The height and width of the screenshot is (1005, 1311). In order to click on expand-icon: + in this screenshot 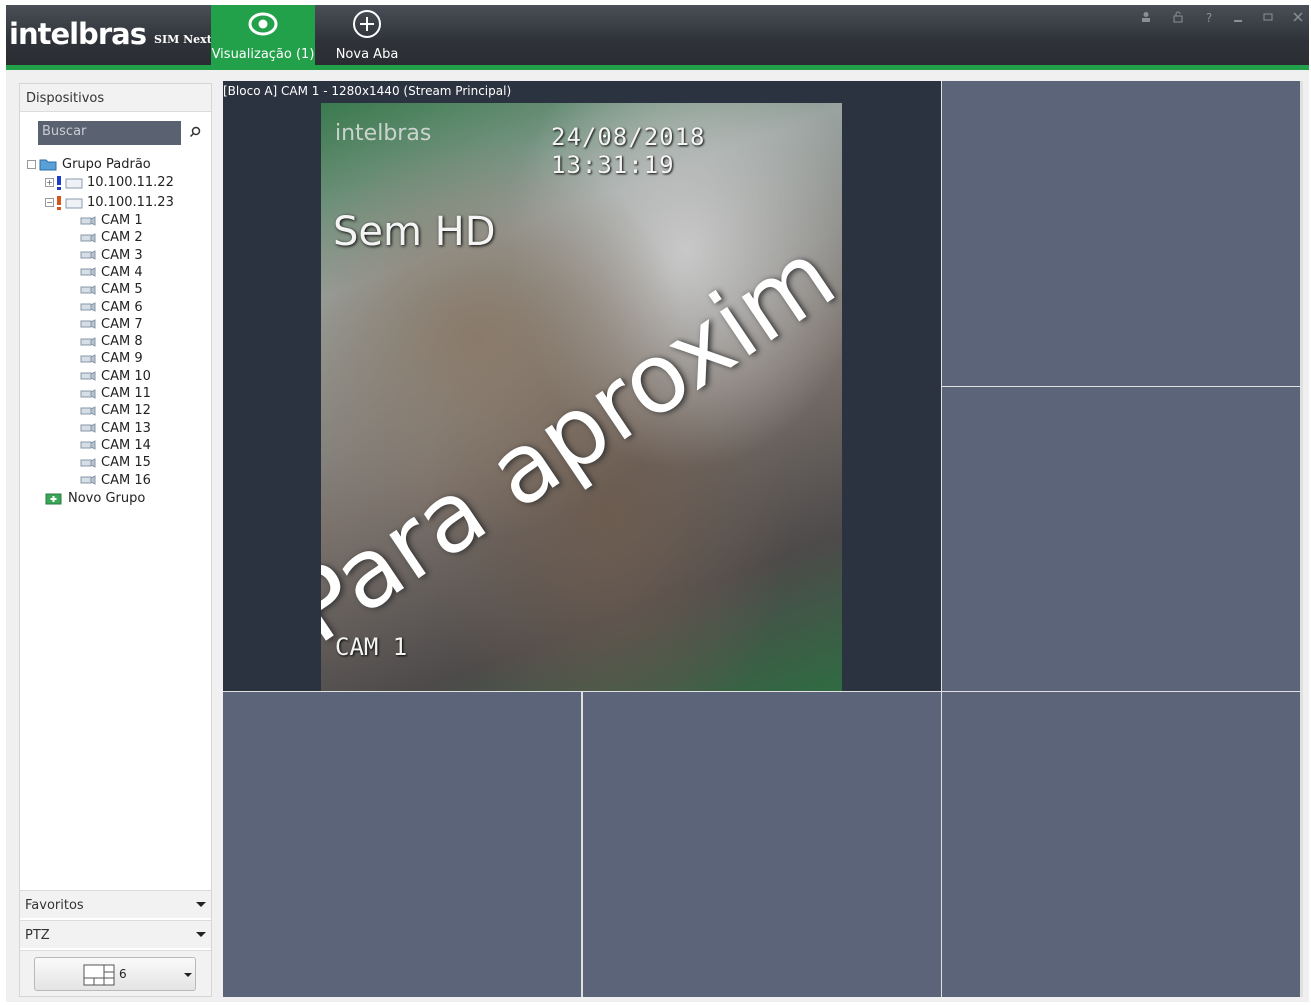, I will do `click(49, 182)`.